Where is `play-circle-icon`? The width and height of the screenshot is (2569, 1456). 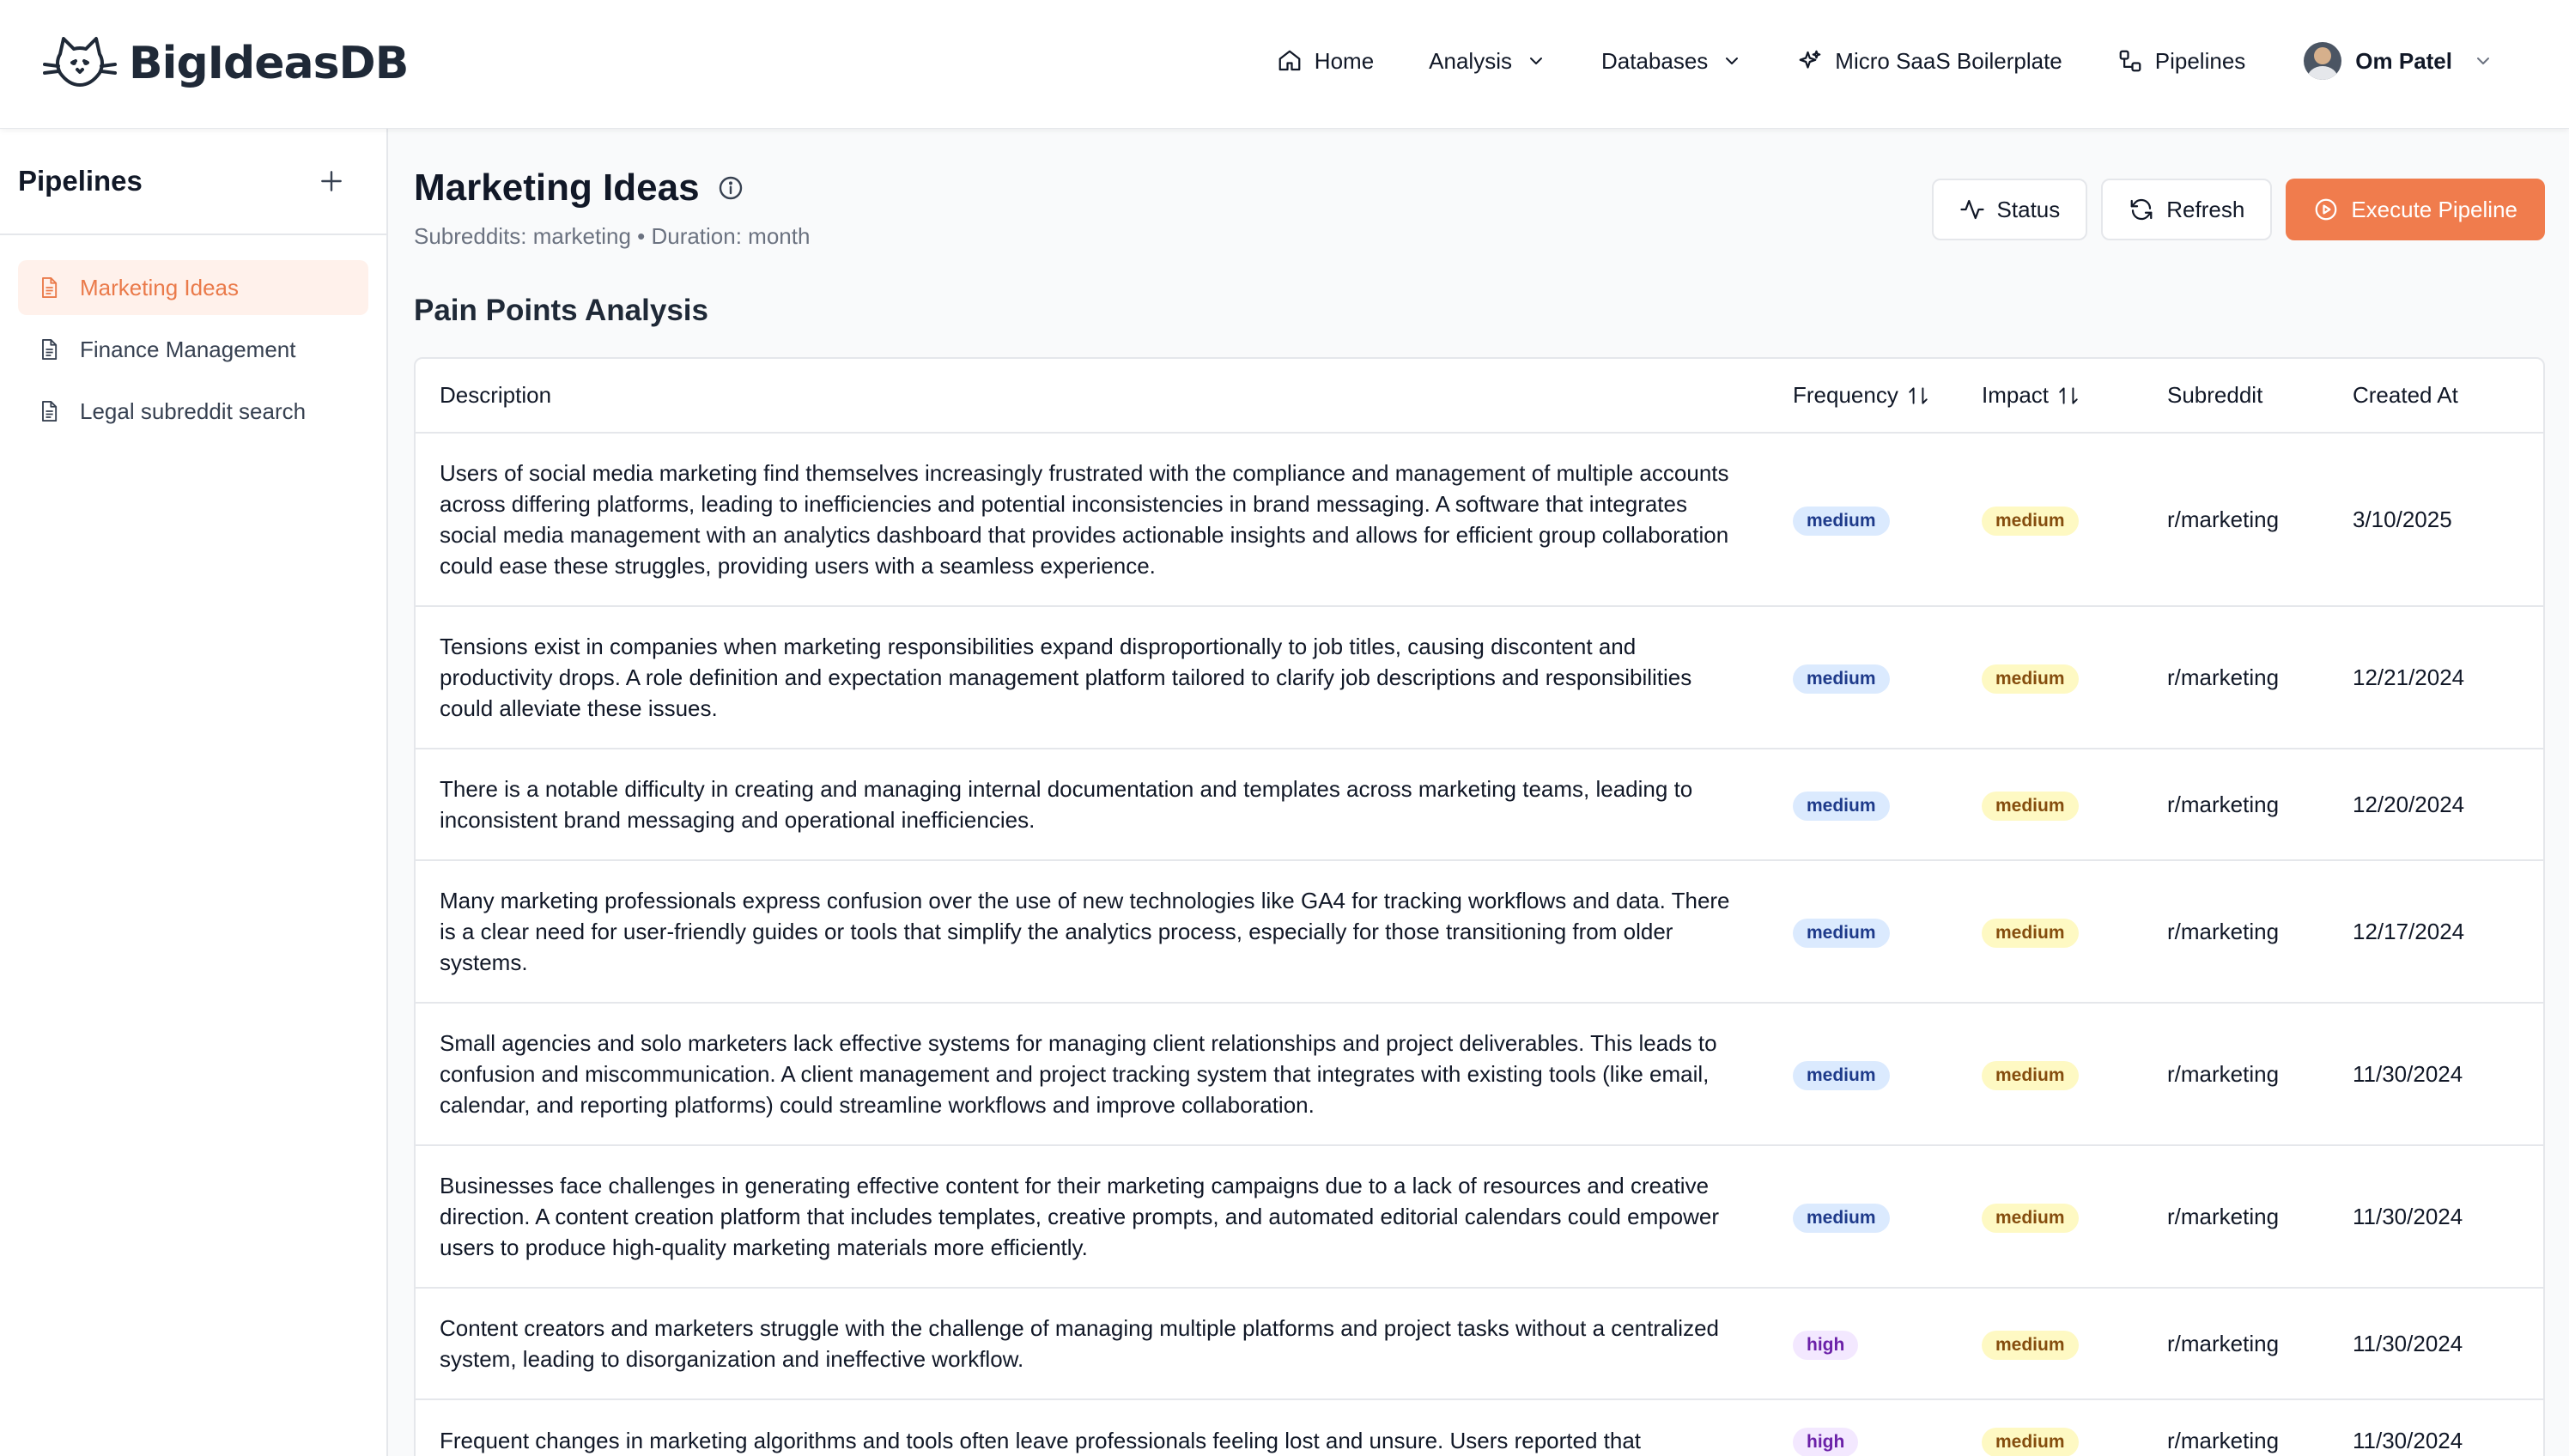 play-circle-icon is located at coordinates (2326, 209).